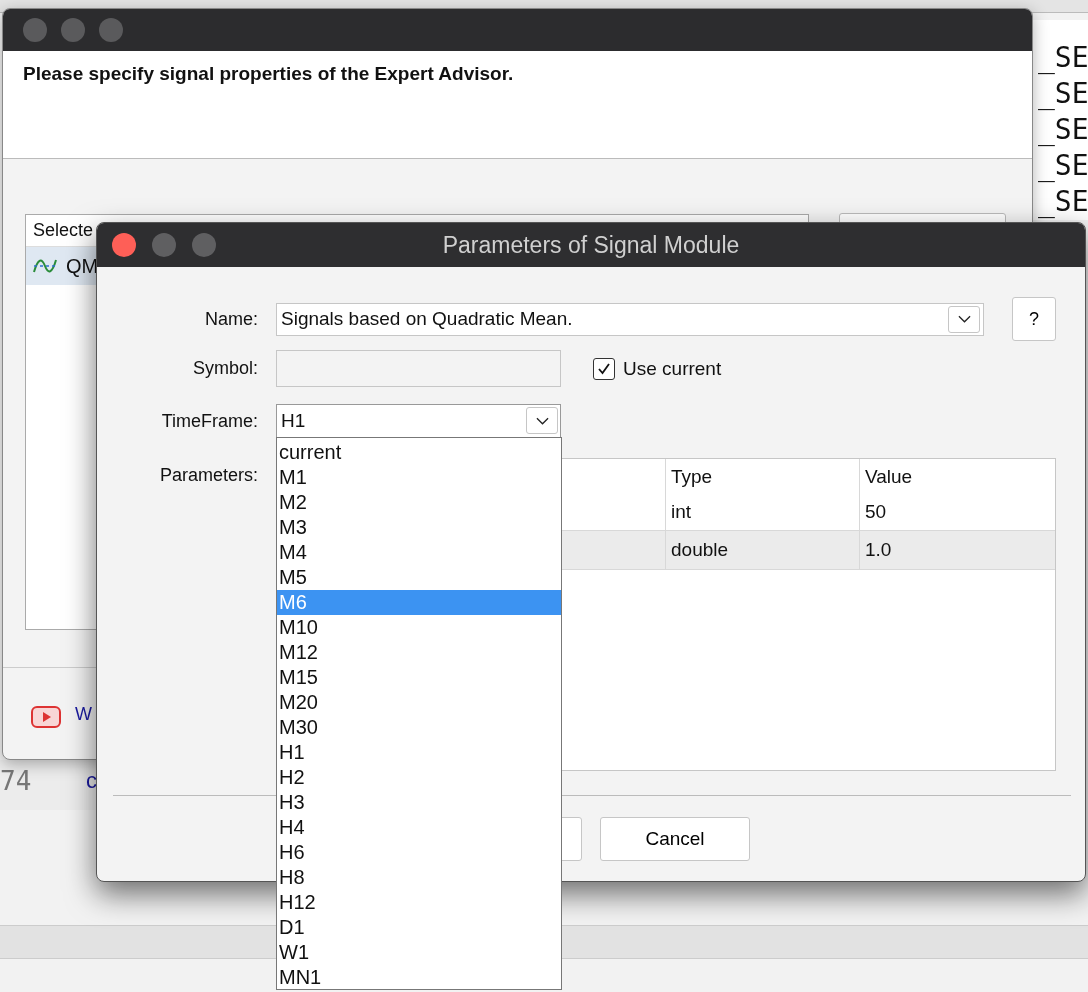  What do you see at coordinates (419, 752) in the screenshot?
I see `dropdown-option: H1` at bounding box center [419, 752].